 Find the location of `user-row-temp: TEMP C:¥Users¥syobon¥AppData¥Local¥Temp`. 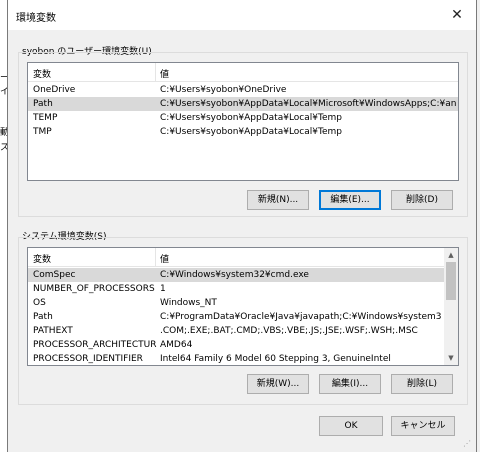

user-row-temp: TEMP C:¥Users¥syobon¥AppData¥Local¥Temp is located at coordinates (243, 118).